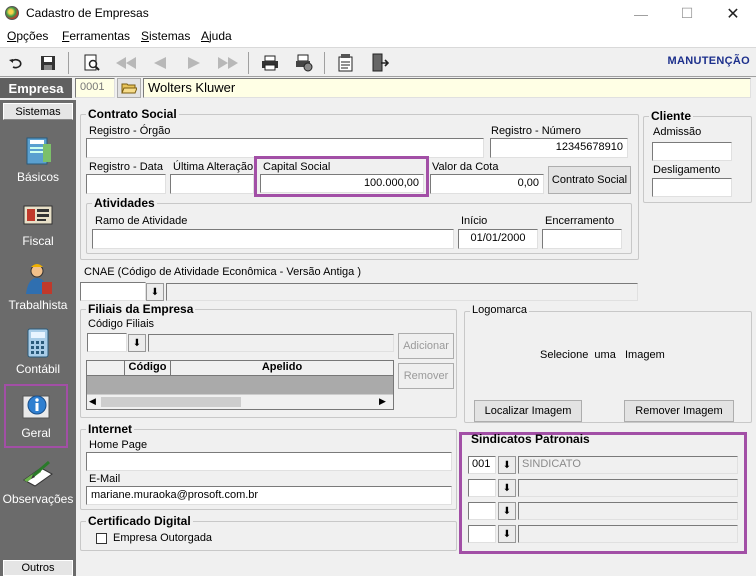 The image size is (756, 576). I want to click on encerramento-field, so click(582, 239).